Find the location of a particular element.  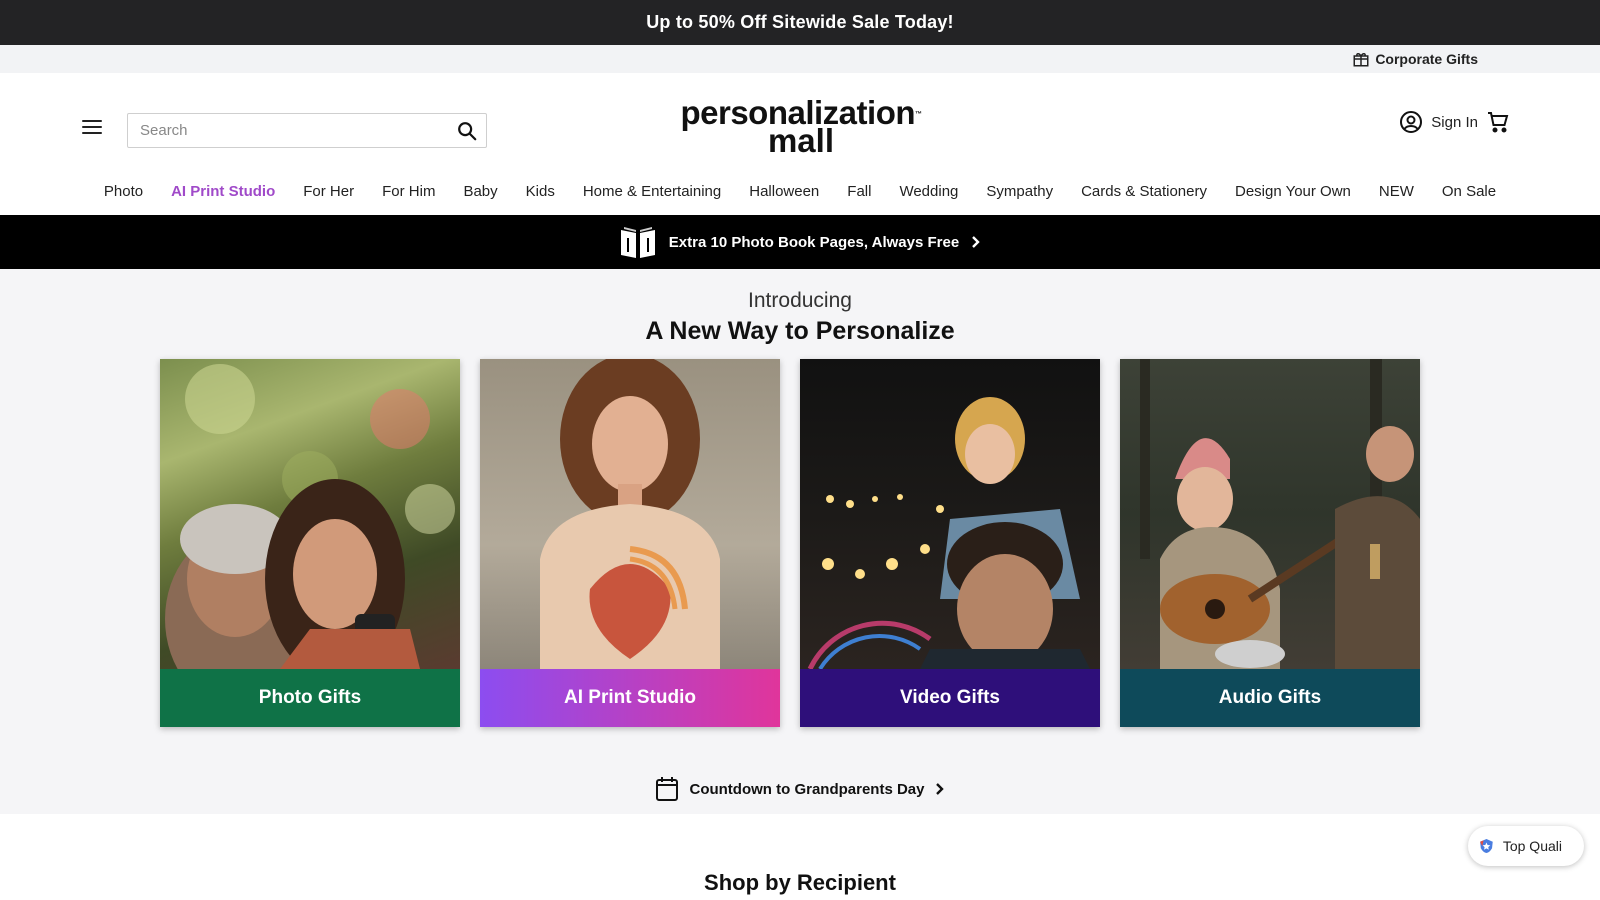

card-label-photo-gifts: Photo Gifts is located at coordinates (310, 698).